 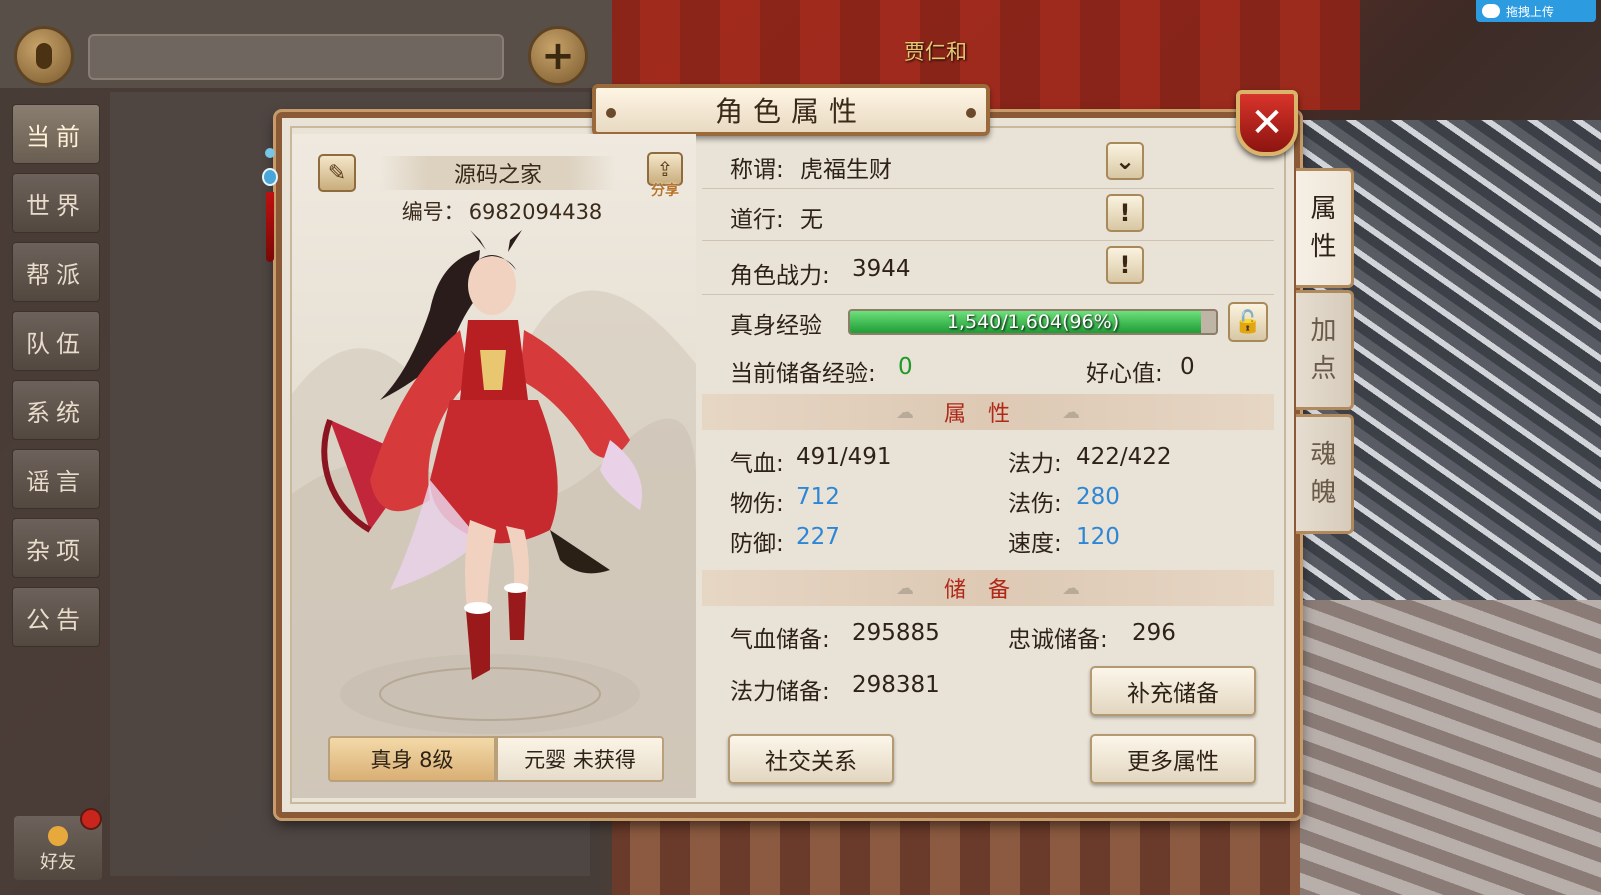 What do you see at coordinates (757, 504) in the screenshot?
I see `phy-atk-label: 物伤:` at bounding box center [757, 504].